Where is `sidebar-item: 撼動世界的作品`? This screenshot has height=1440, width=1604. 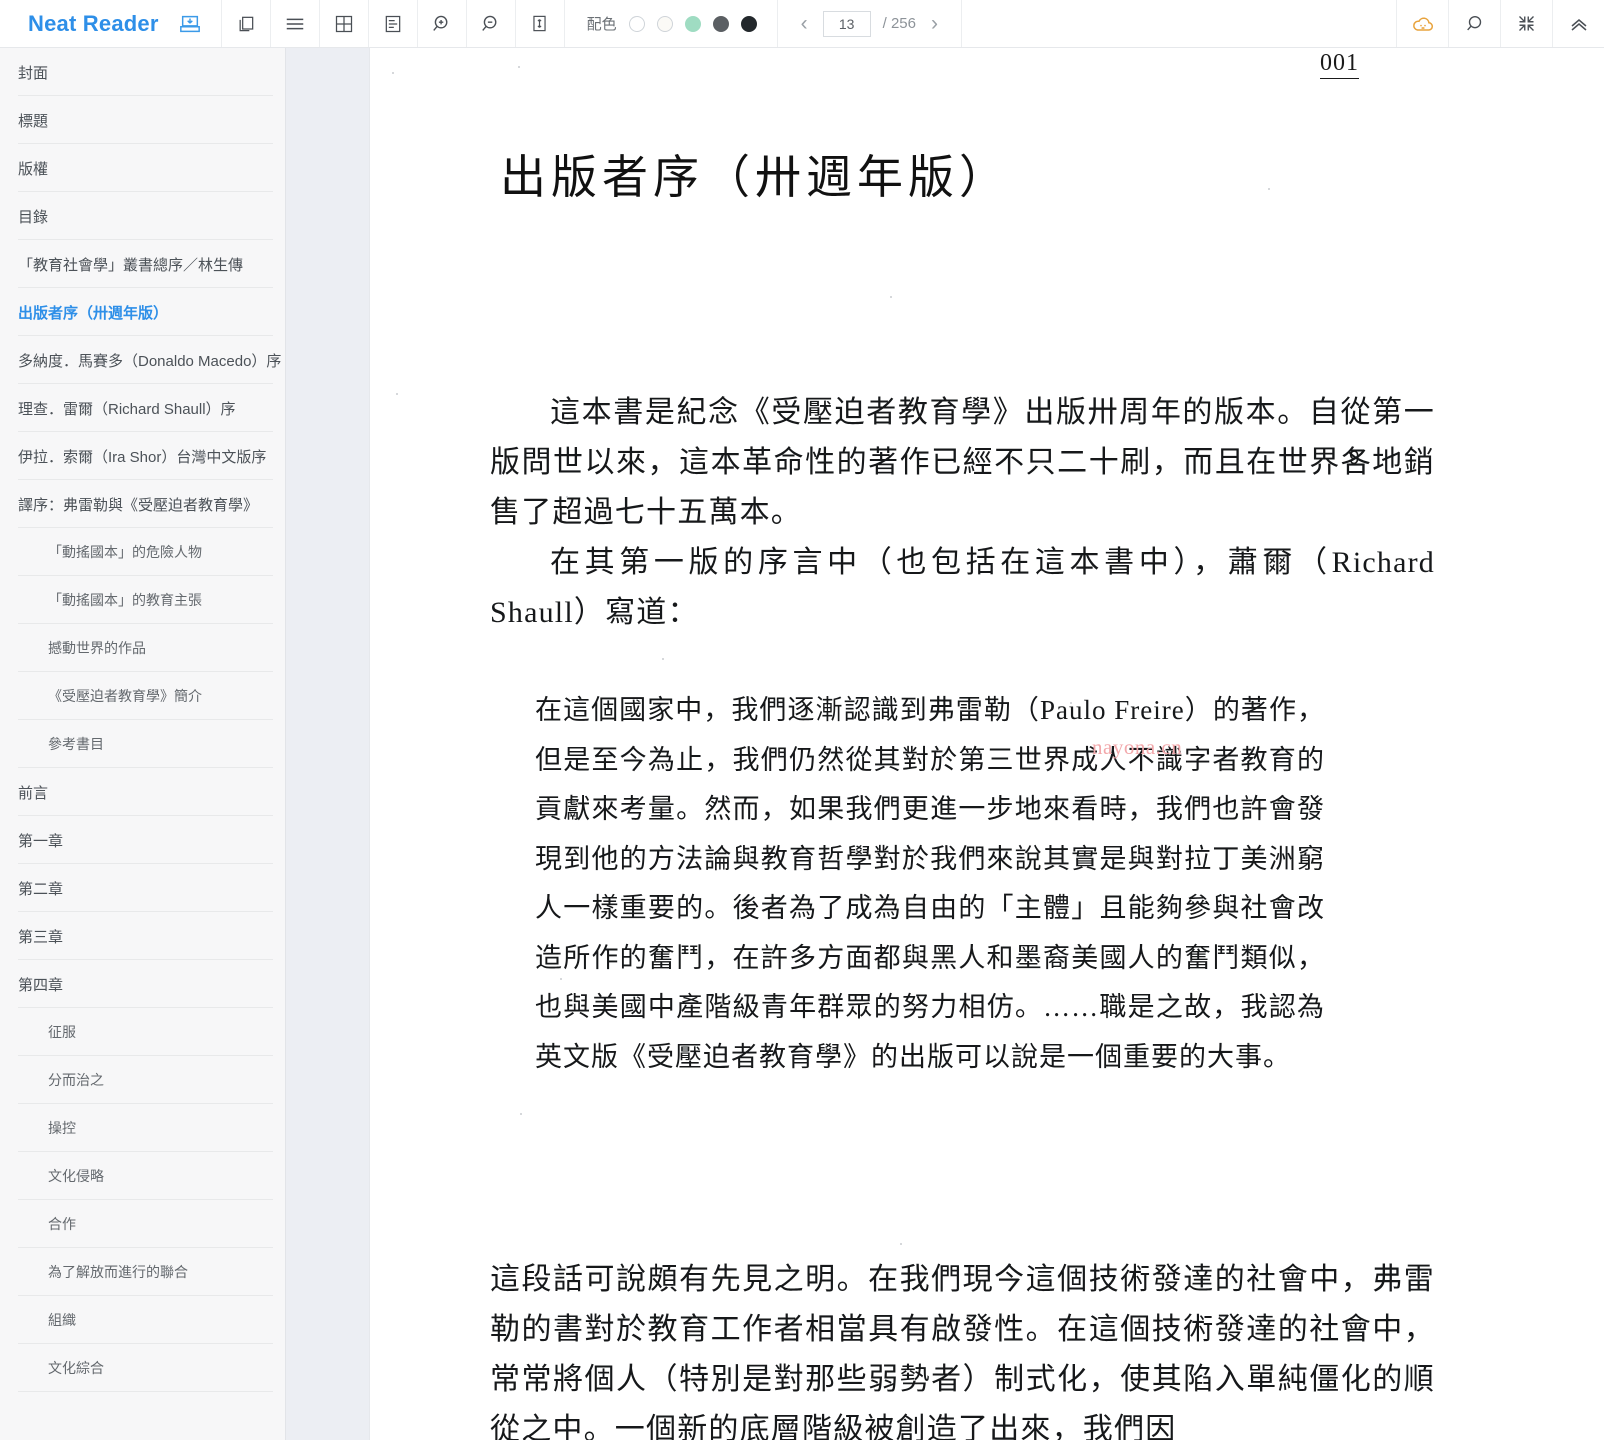 sidebar-item: 撼動世界的作品 is located at coordinates (142, 648).